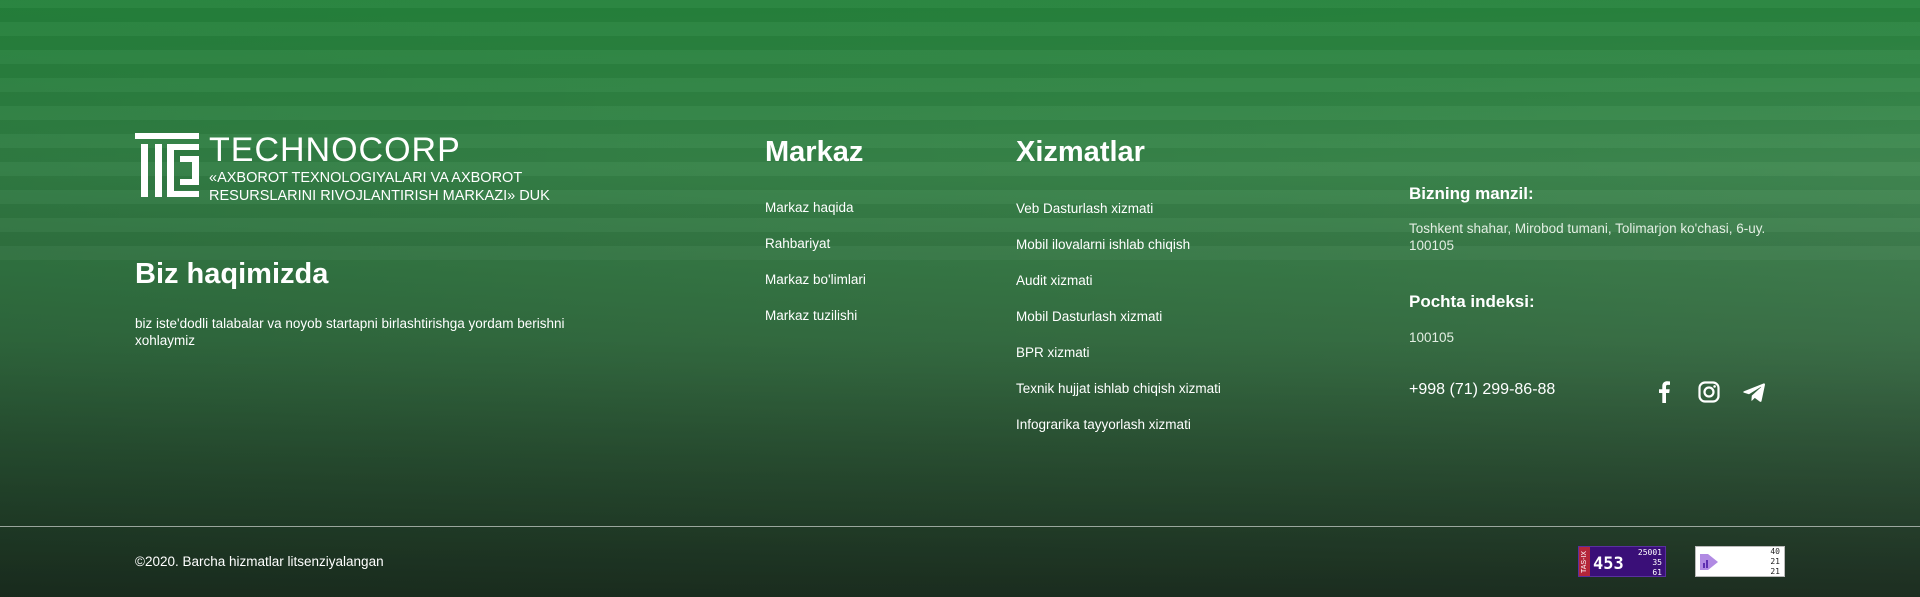 The image size is (1920, 597). What do you see at coordinates (259, 561) in the screenshot?
I see `copyright: ©2020. Barcha hizmatlar litsenziyalangan` at bounding box center [259, 561].